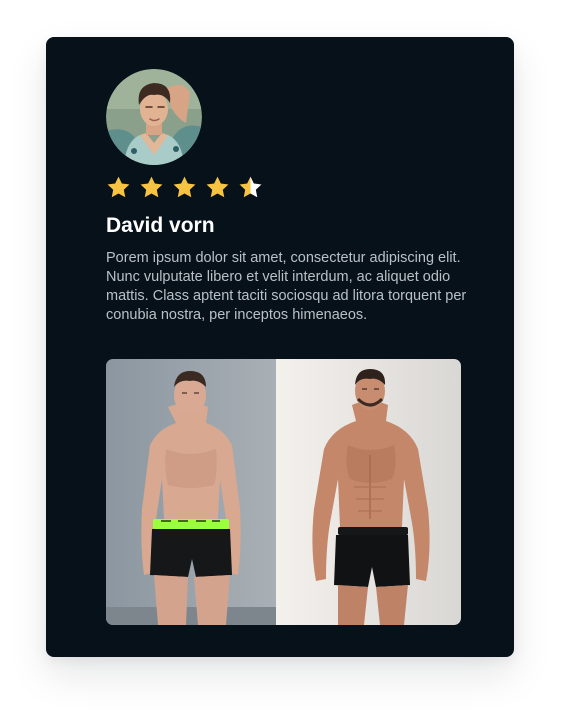 The height and width of the screenshot is (720, 570). What do you see at coordinates (191, 492) in the screenshot?
I see `before-photo` at bounding box center [191, 492].